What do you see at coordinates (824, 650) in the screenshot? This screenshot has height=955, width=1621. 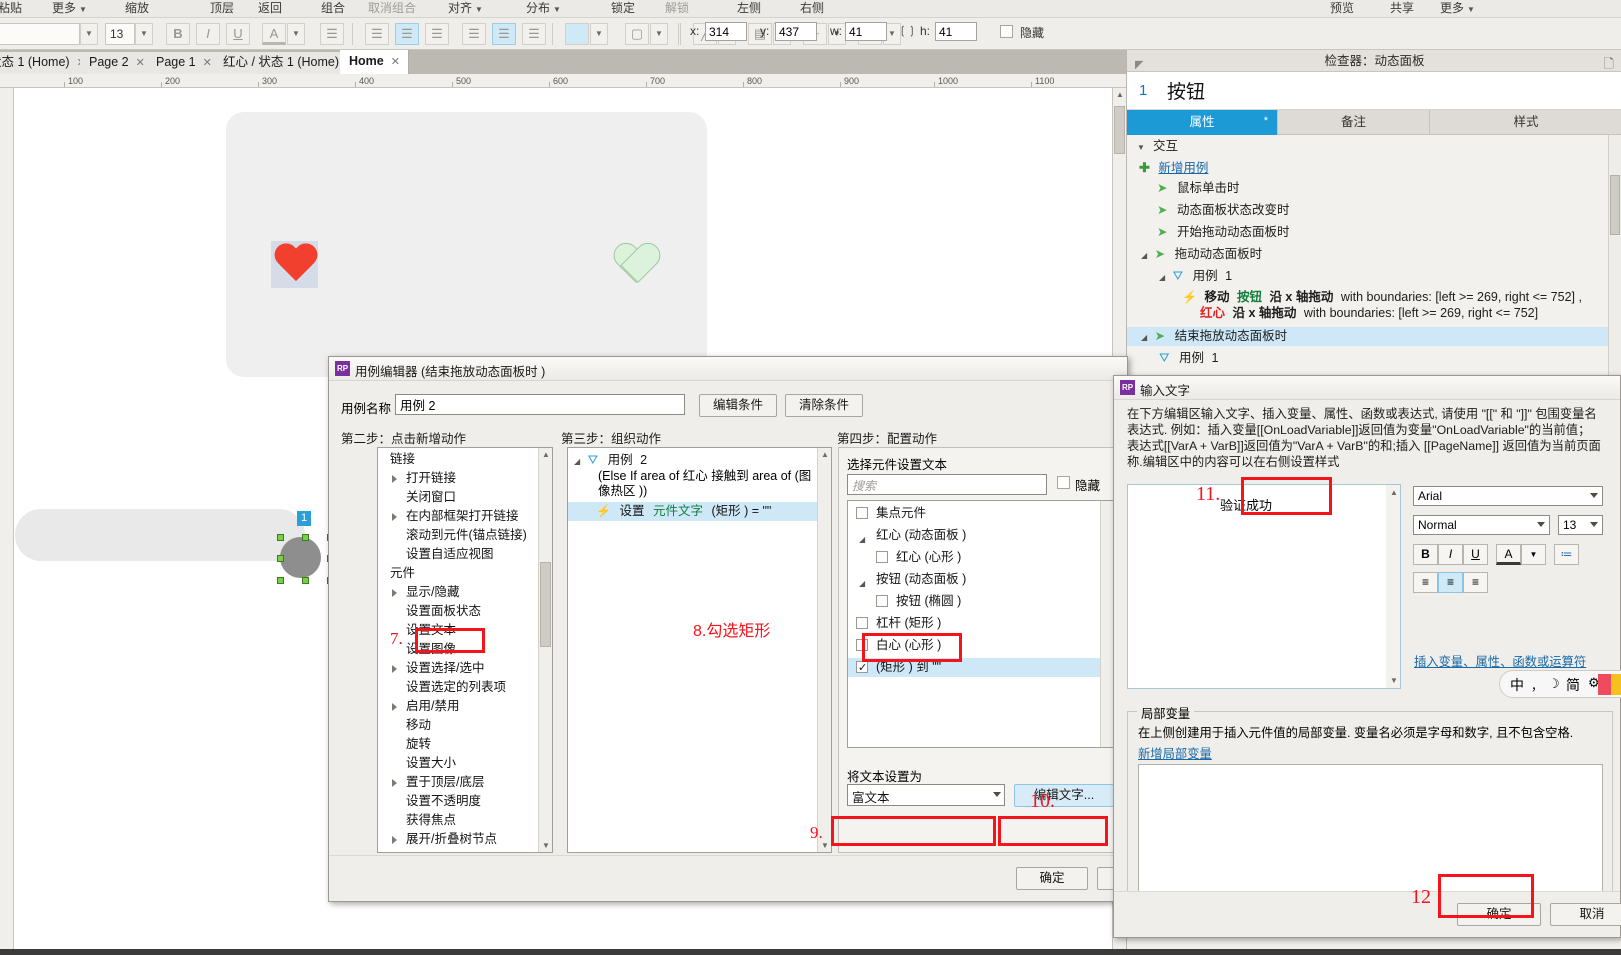 I see `organize-scrollbar: ▲ ▼` at bounding box center [824, 650].